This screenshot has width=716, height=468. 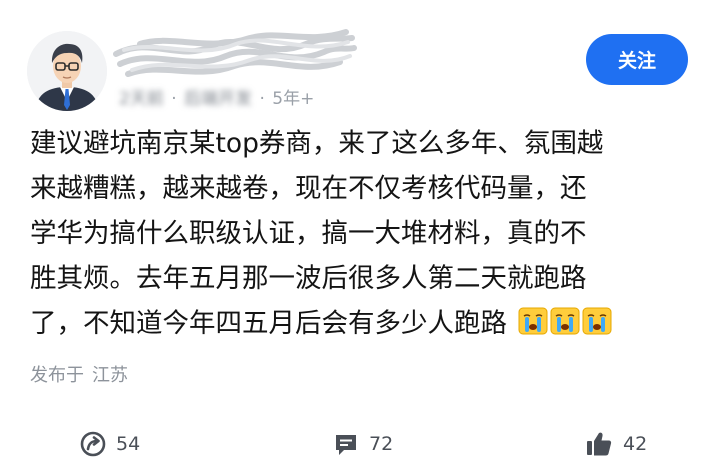 What do you see at coordinates (599, 444) in the screenshot?
I see `thumbs-up-icon` at bounding box center [599, 444].